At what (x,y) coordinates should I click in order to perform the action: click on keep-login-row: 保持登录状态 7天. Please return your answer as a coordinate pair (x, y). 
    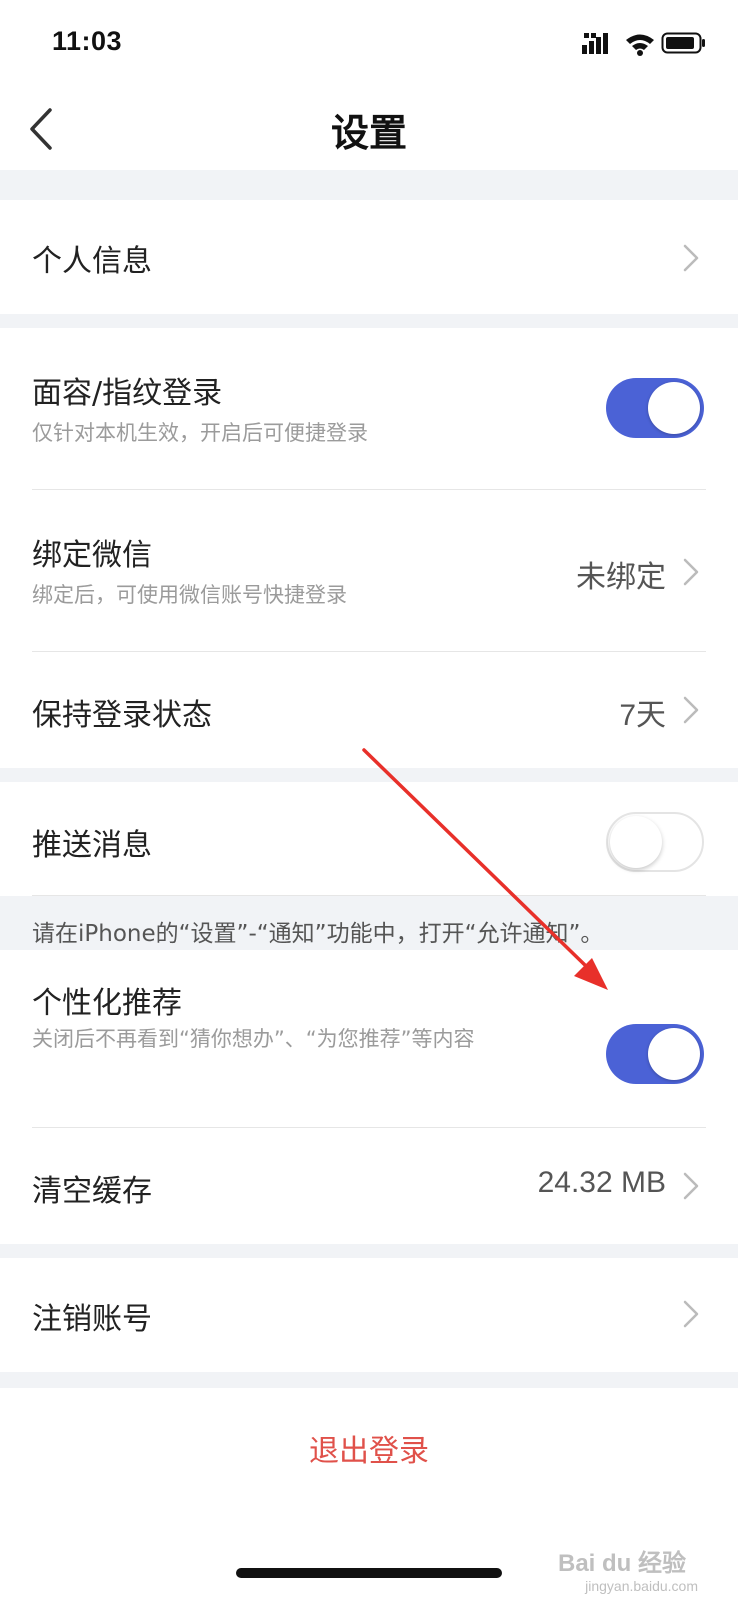
    Looking at the image, I should click on (369, 710).